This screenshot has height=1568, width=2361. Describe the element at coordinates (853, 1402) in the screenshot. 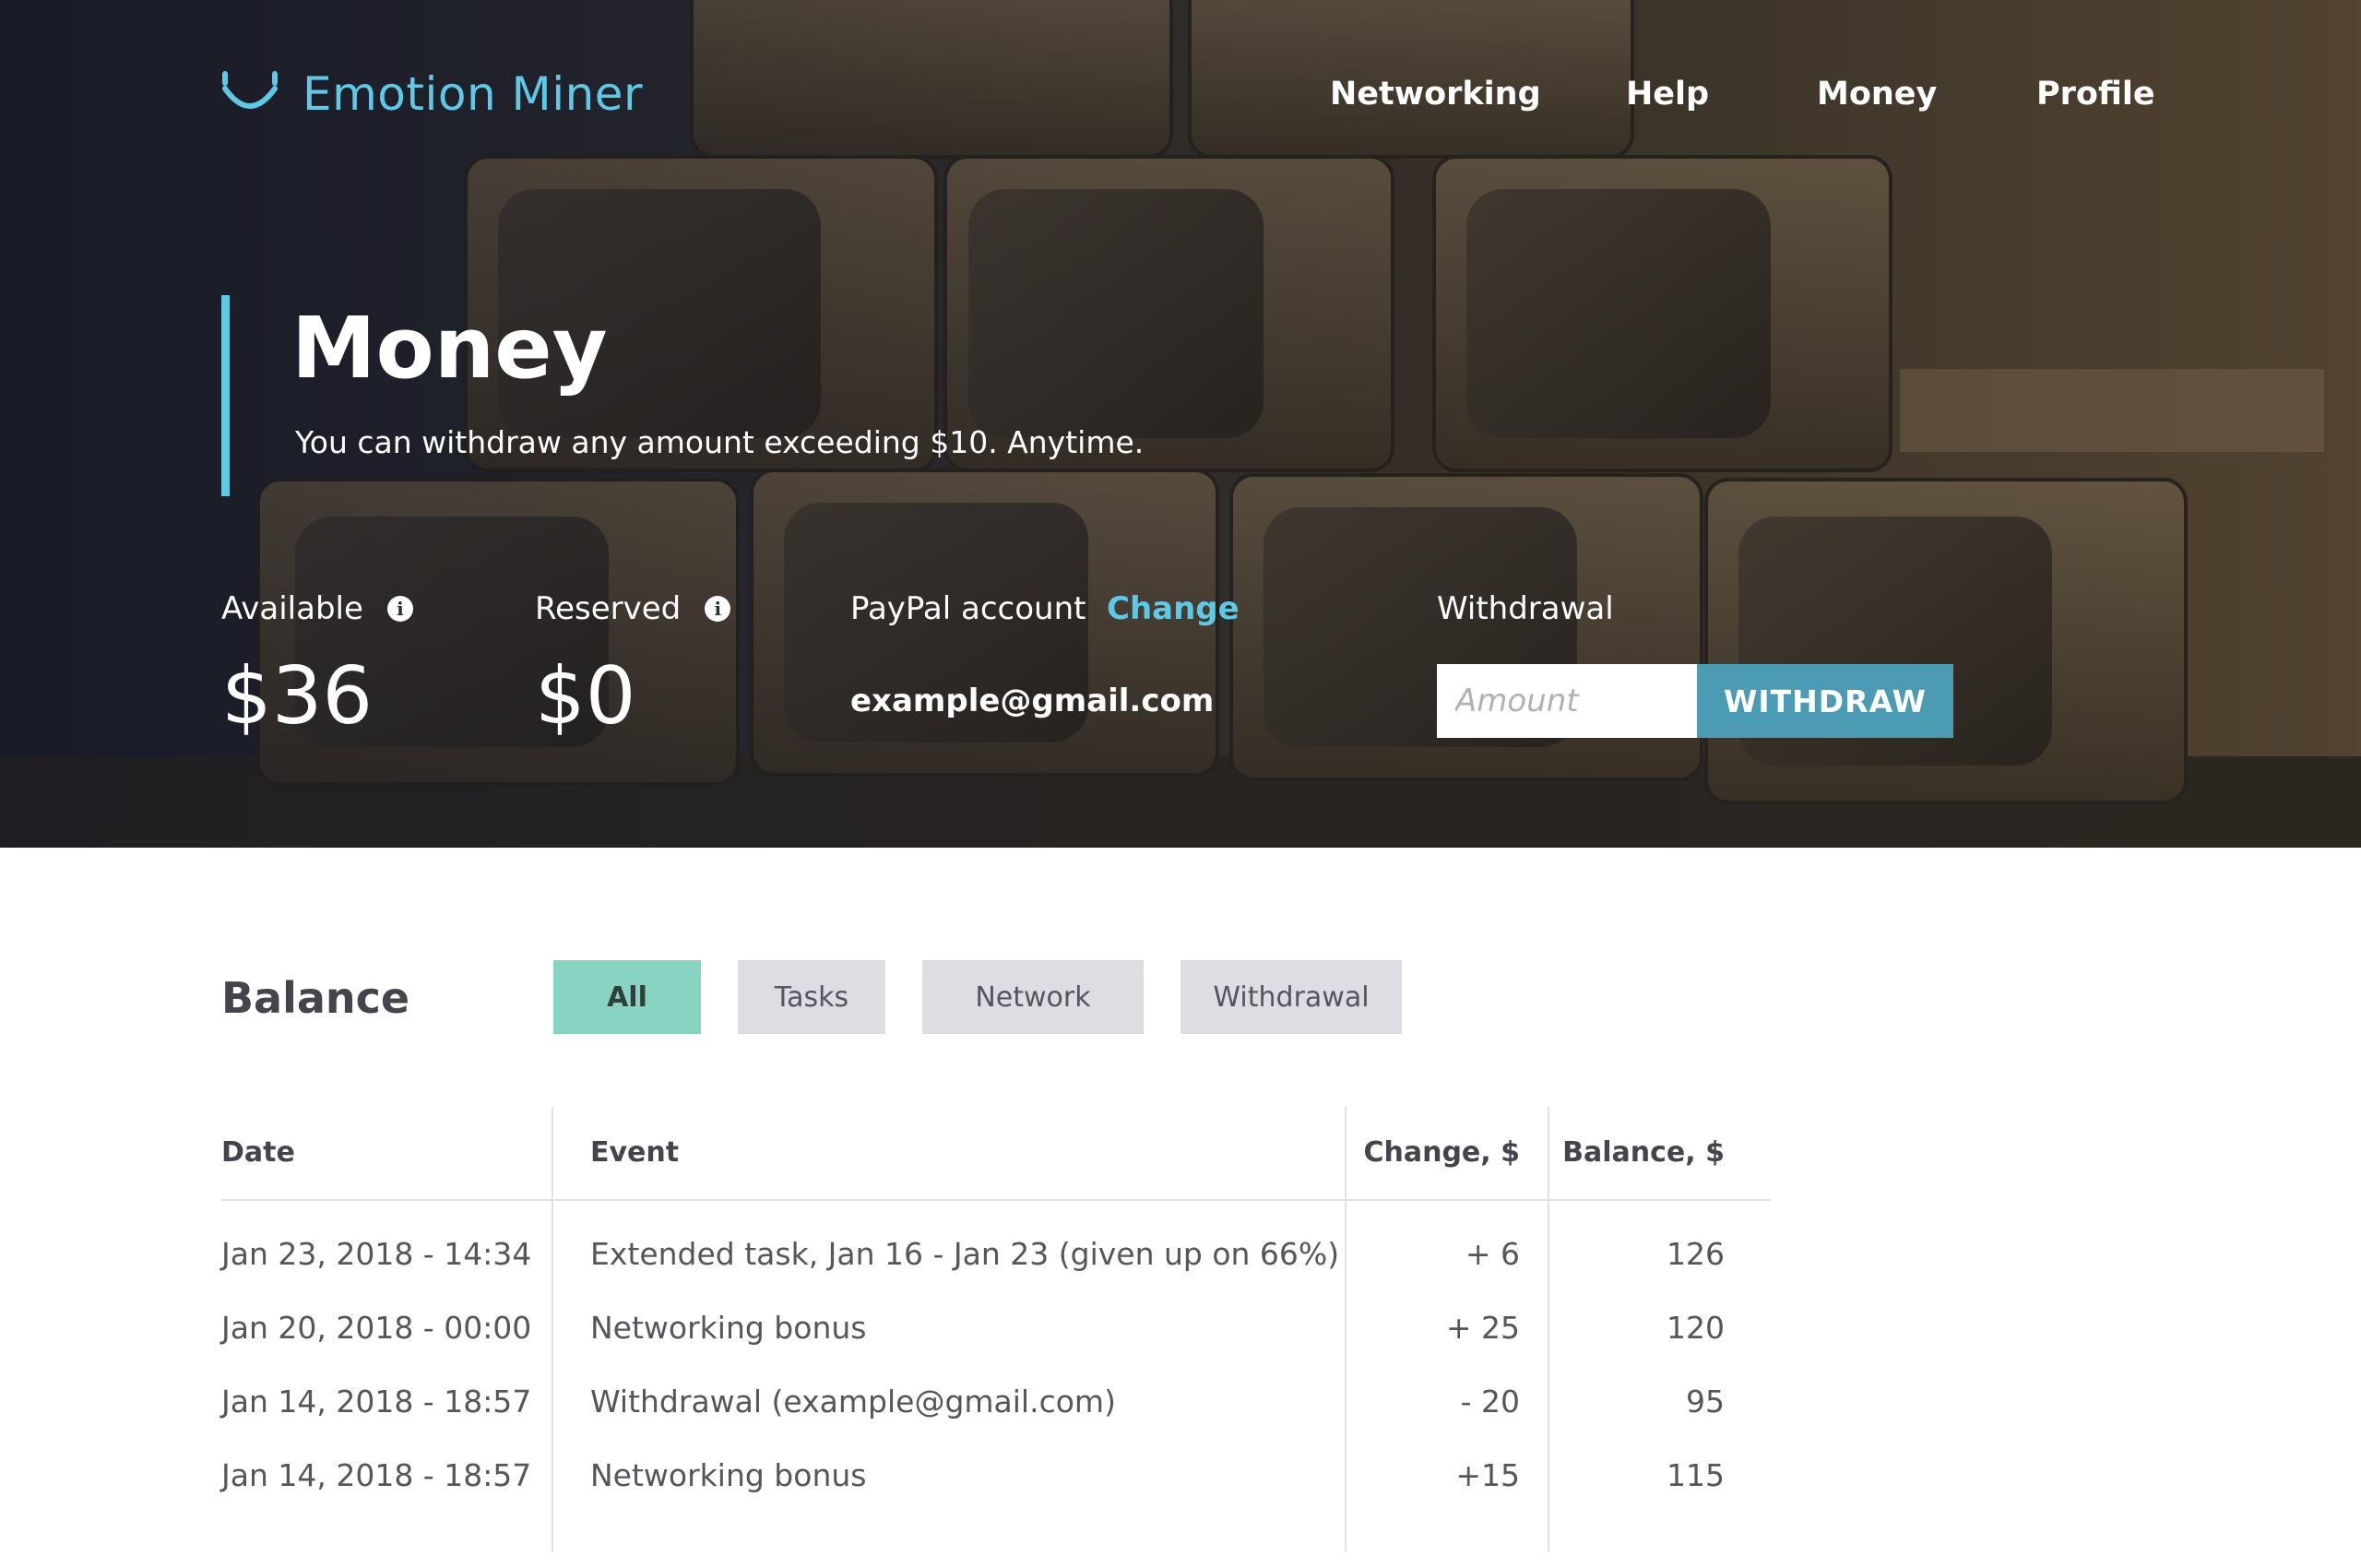

I see `row-event: Withdrawal (example@gmail.com)` at that location.